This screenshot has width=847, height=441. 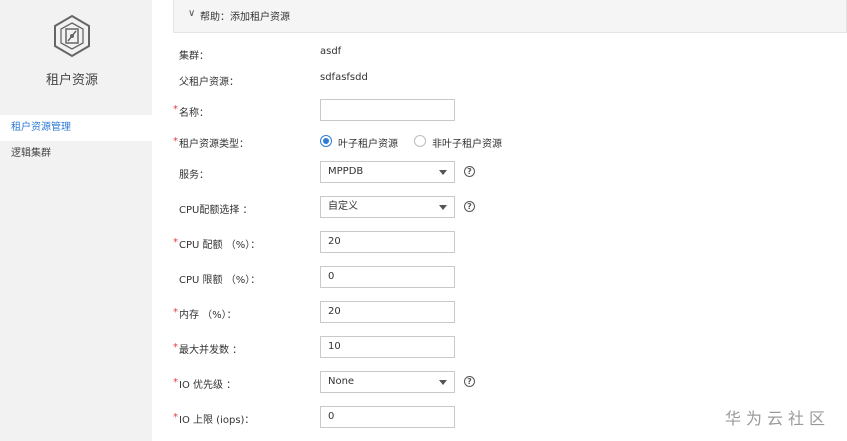 I want to click on service-label: 服务：, so click(x=194, y=175).